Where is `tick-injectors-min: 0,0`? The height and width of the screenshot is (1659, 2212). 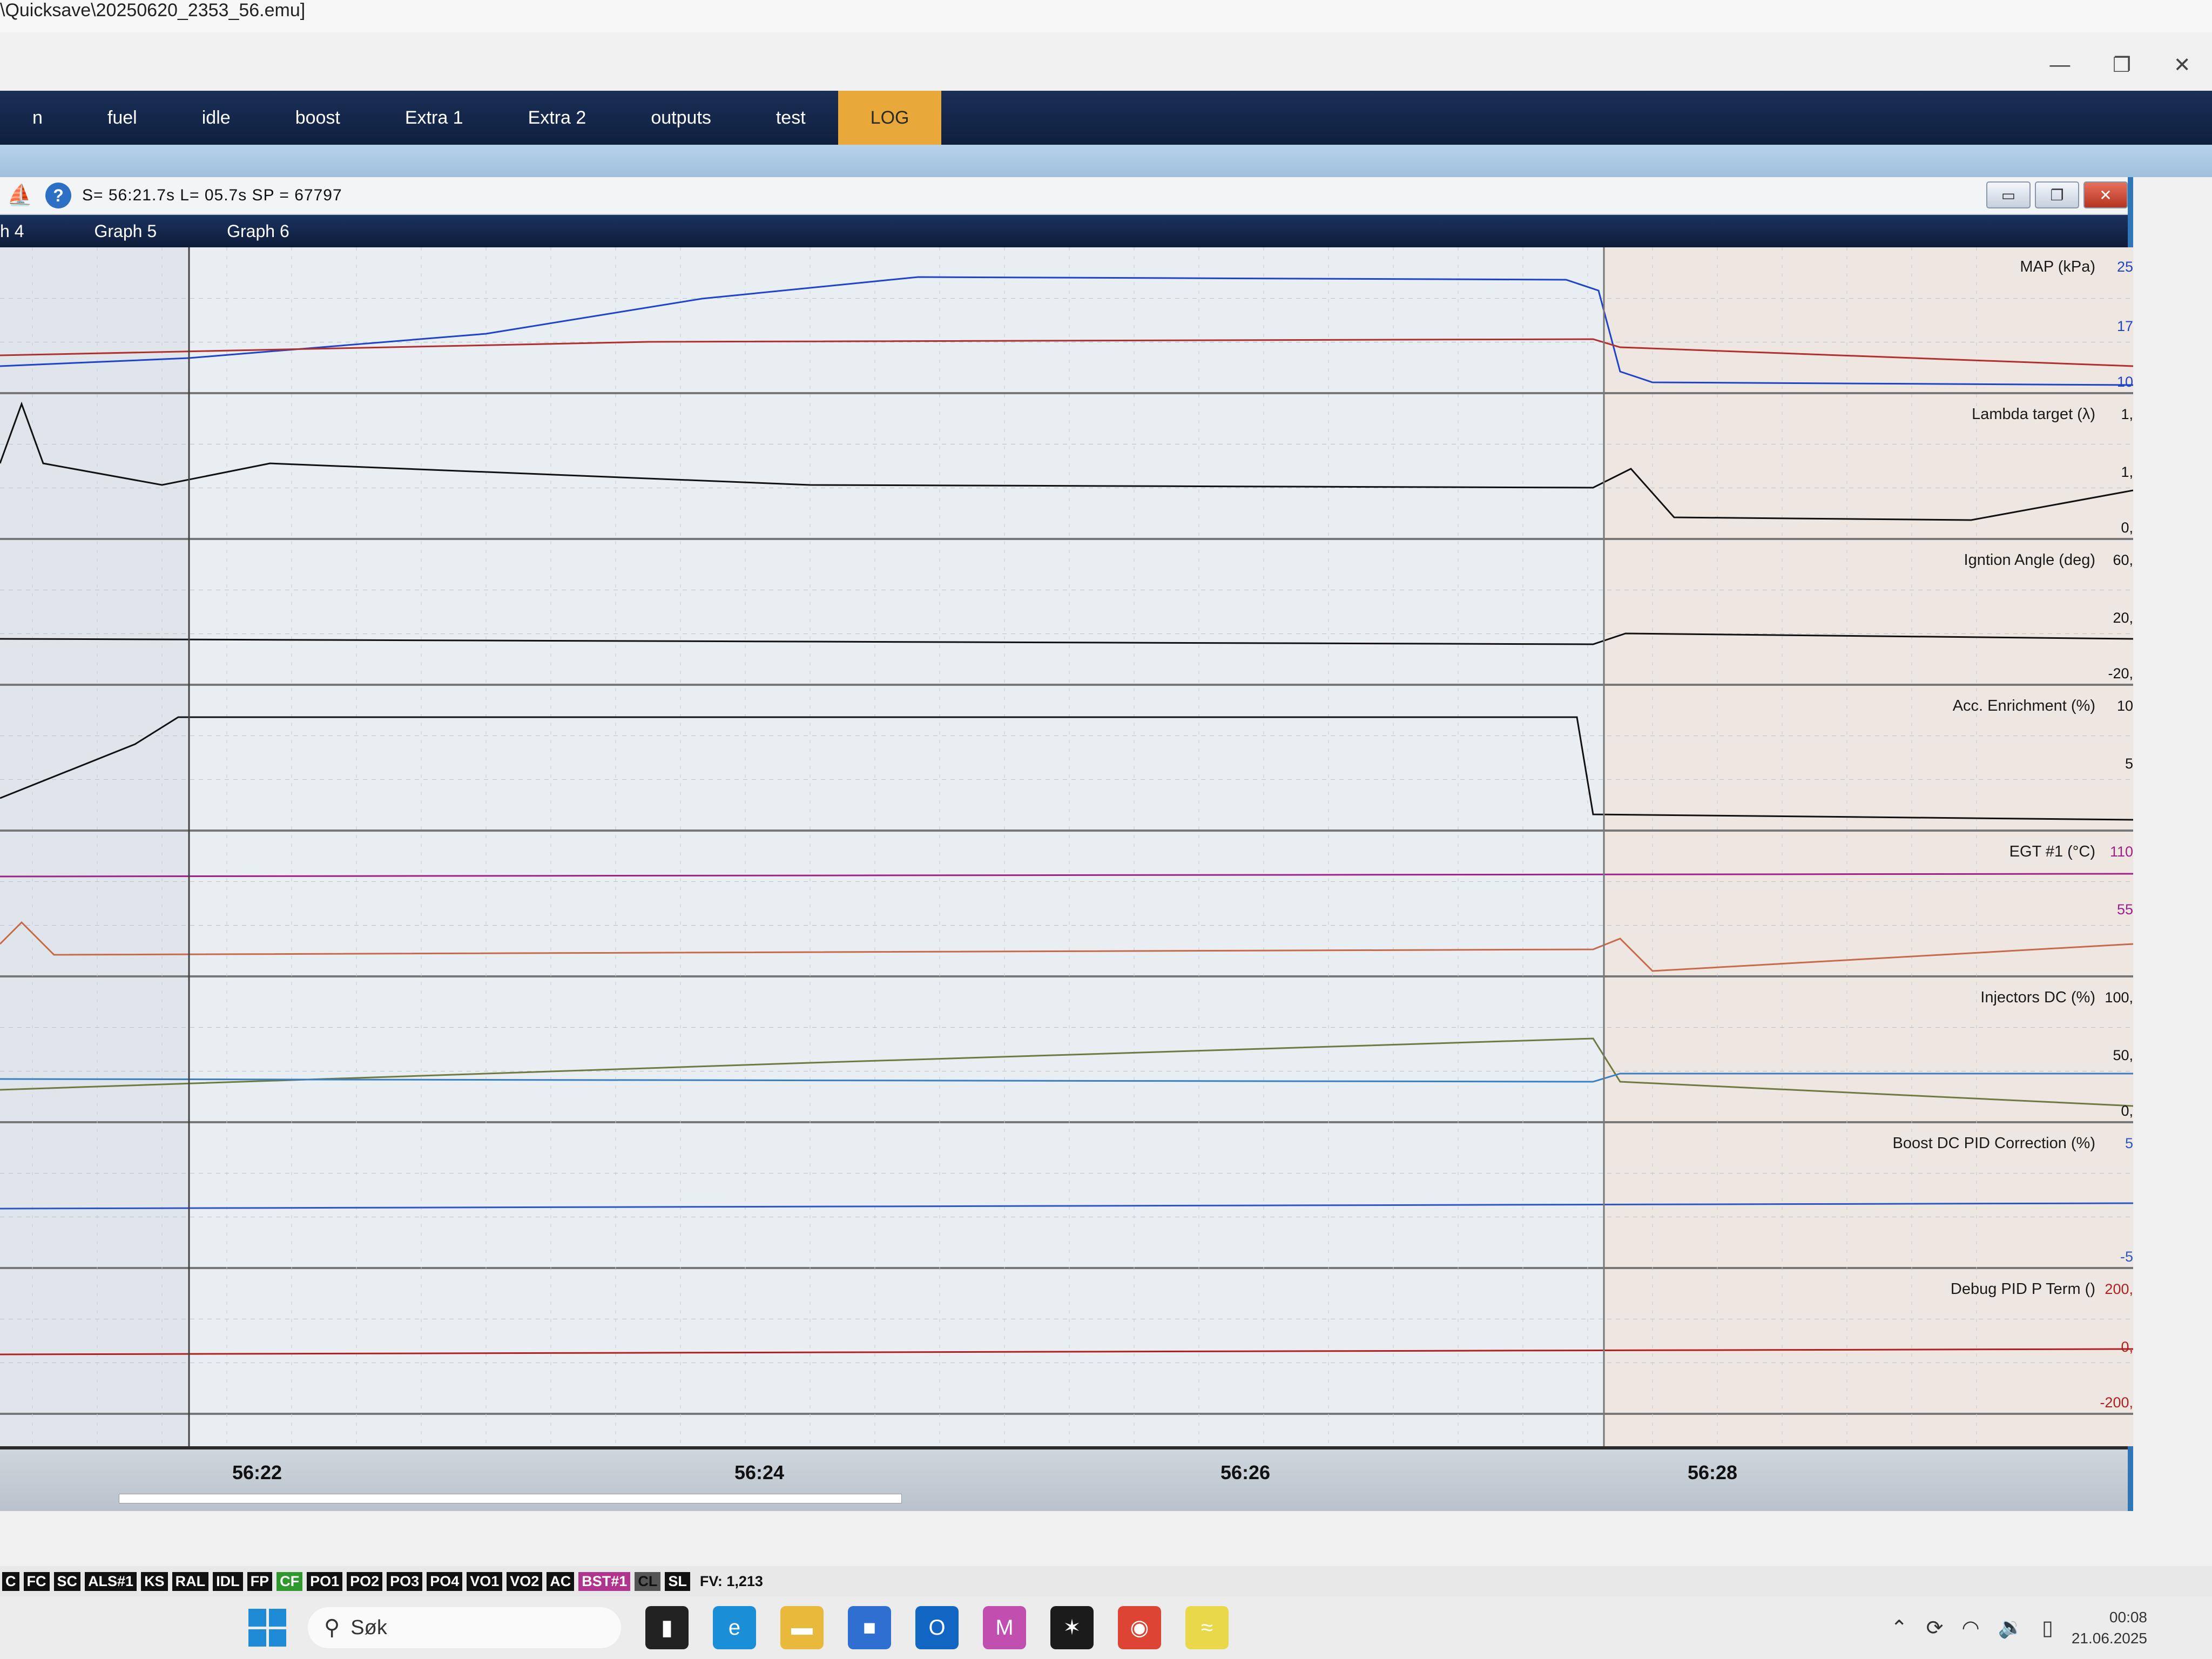
tick-injectors-min: 0,0 is located at coordinates (2127, 1111).